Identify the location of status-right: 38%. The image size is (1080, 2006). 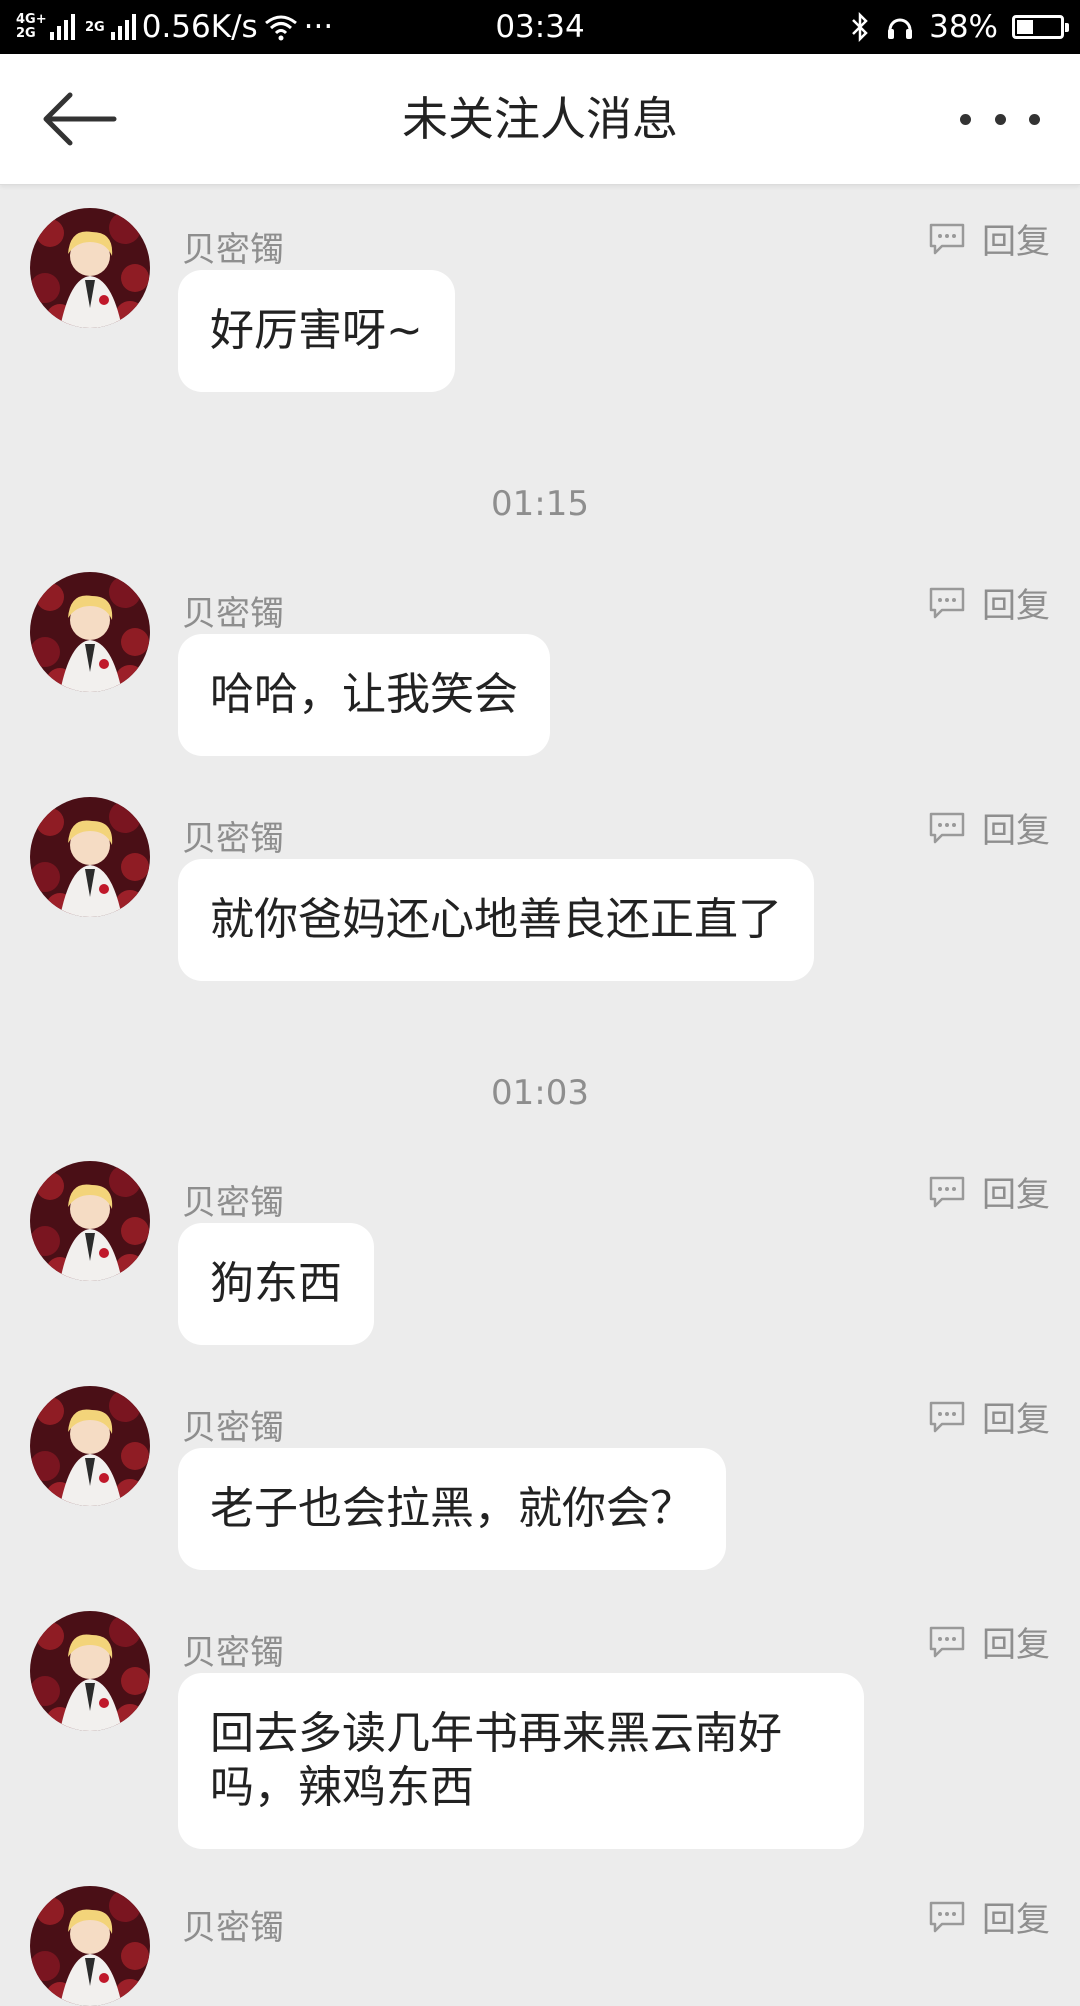
(959, 27).